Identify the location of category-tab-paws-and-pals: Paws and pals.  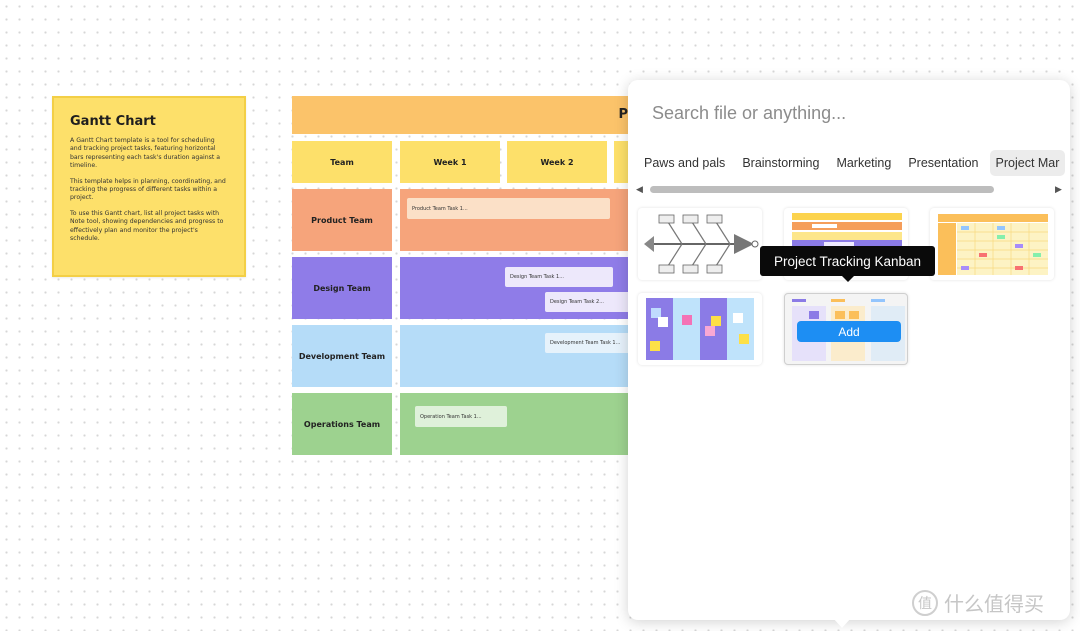
(684, 163).